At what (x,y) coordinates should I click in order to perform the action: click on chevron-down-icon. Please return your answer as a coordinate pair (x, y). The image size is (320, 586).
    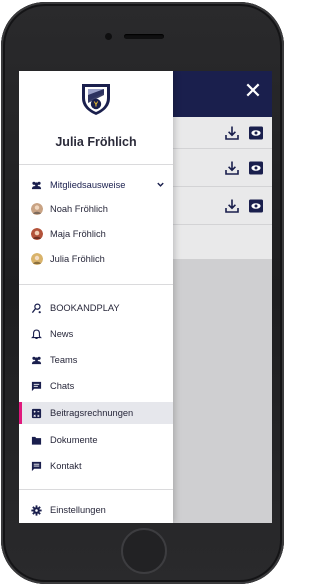
    Looking at the image, I should click on (160, 184).